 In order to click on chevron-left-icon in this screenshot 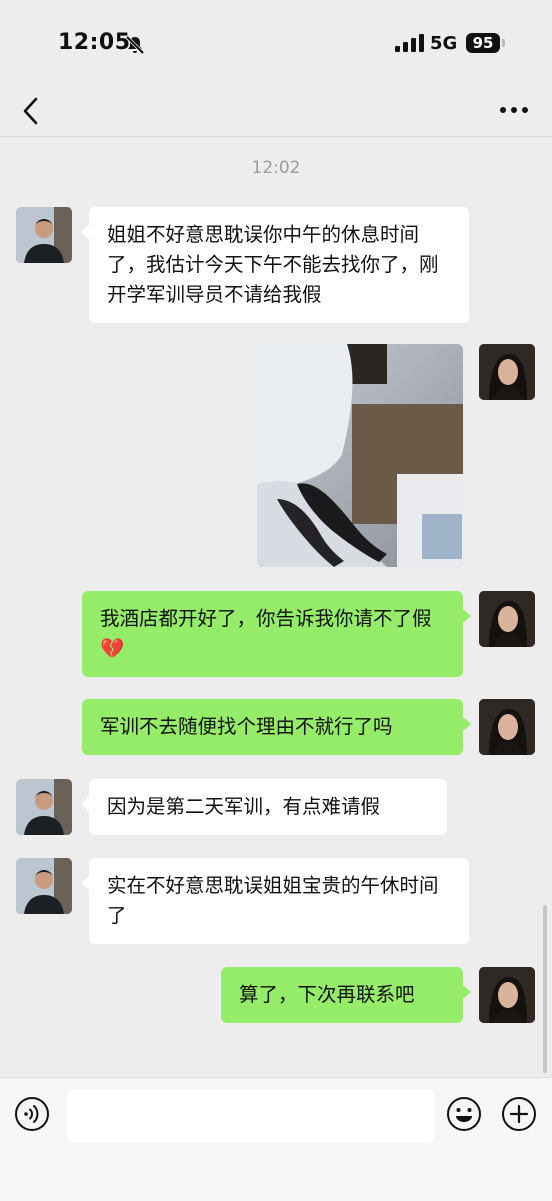, I will do `click(31, 111)`.